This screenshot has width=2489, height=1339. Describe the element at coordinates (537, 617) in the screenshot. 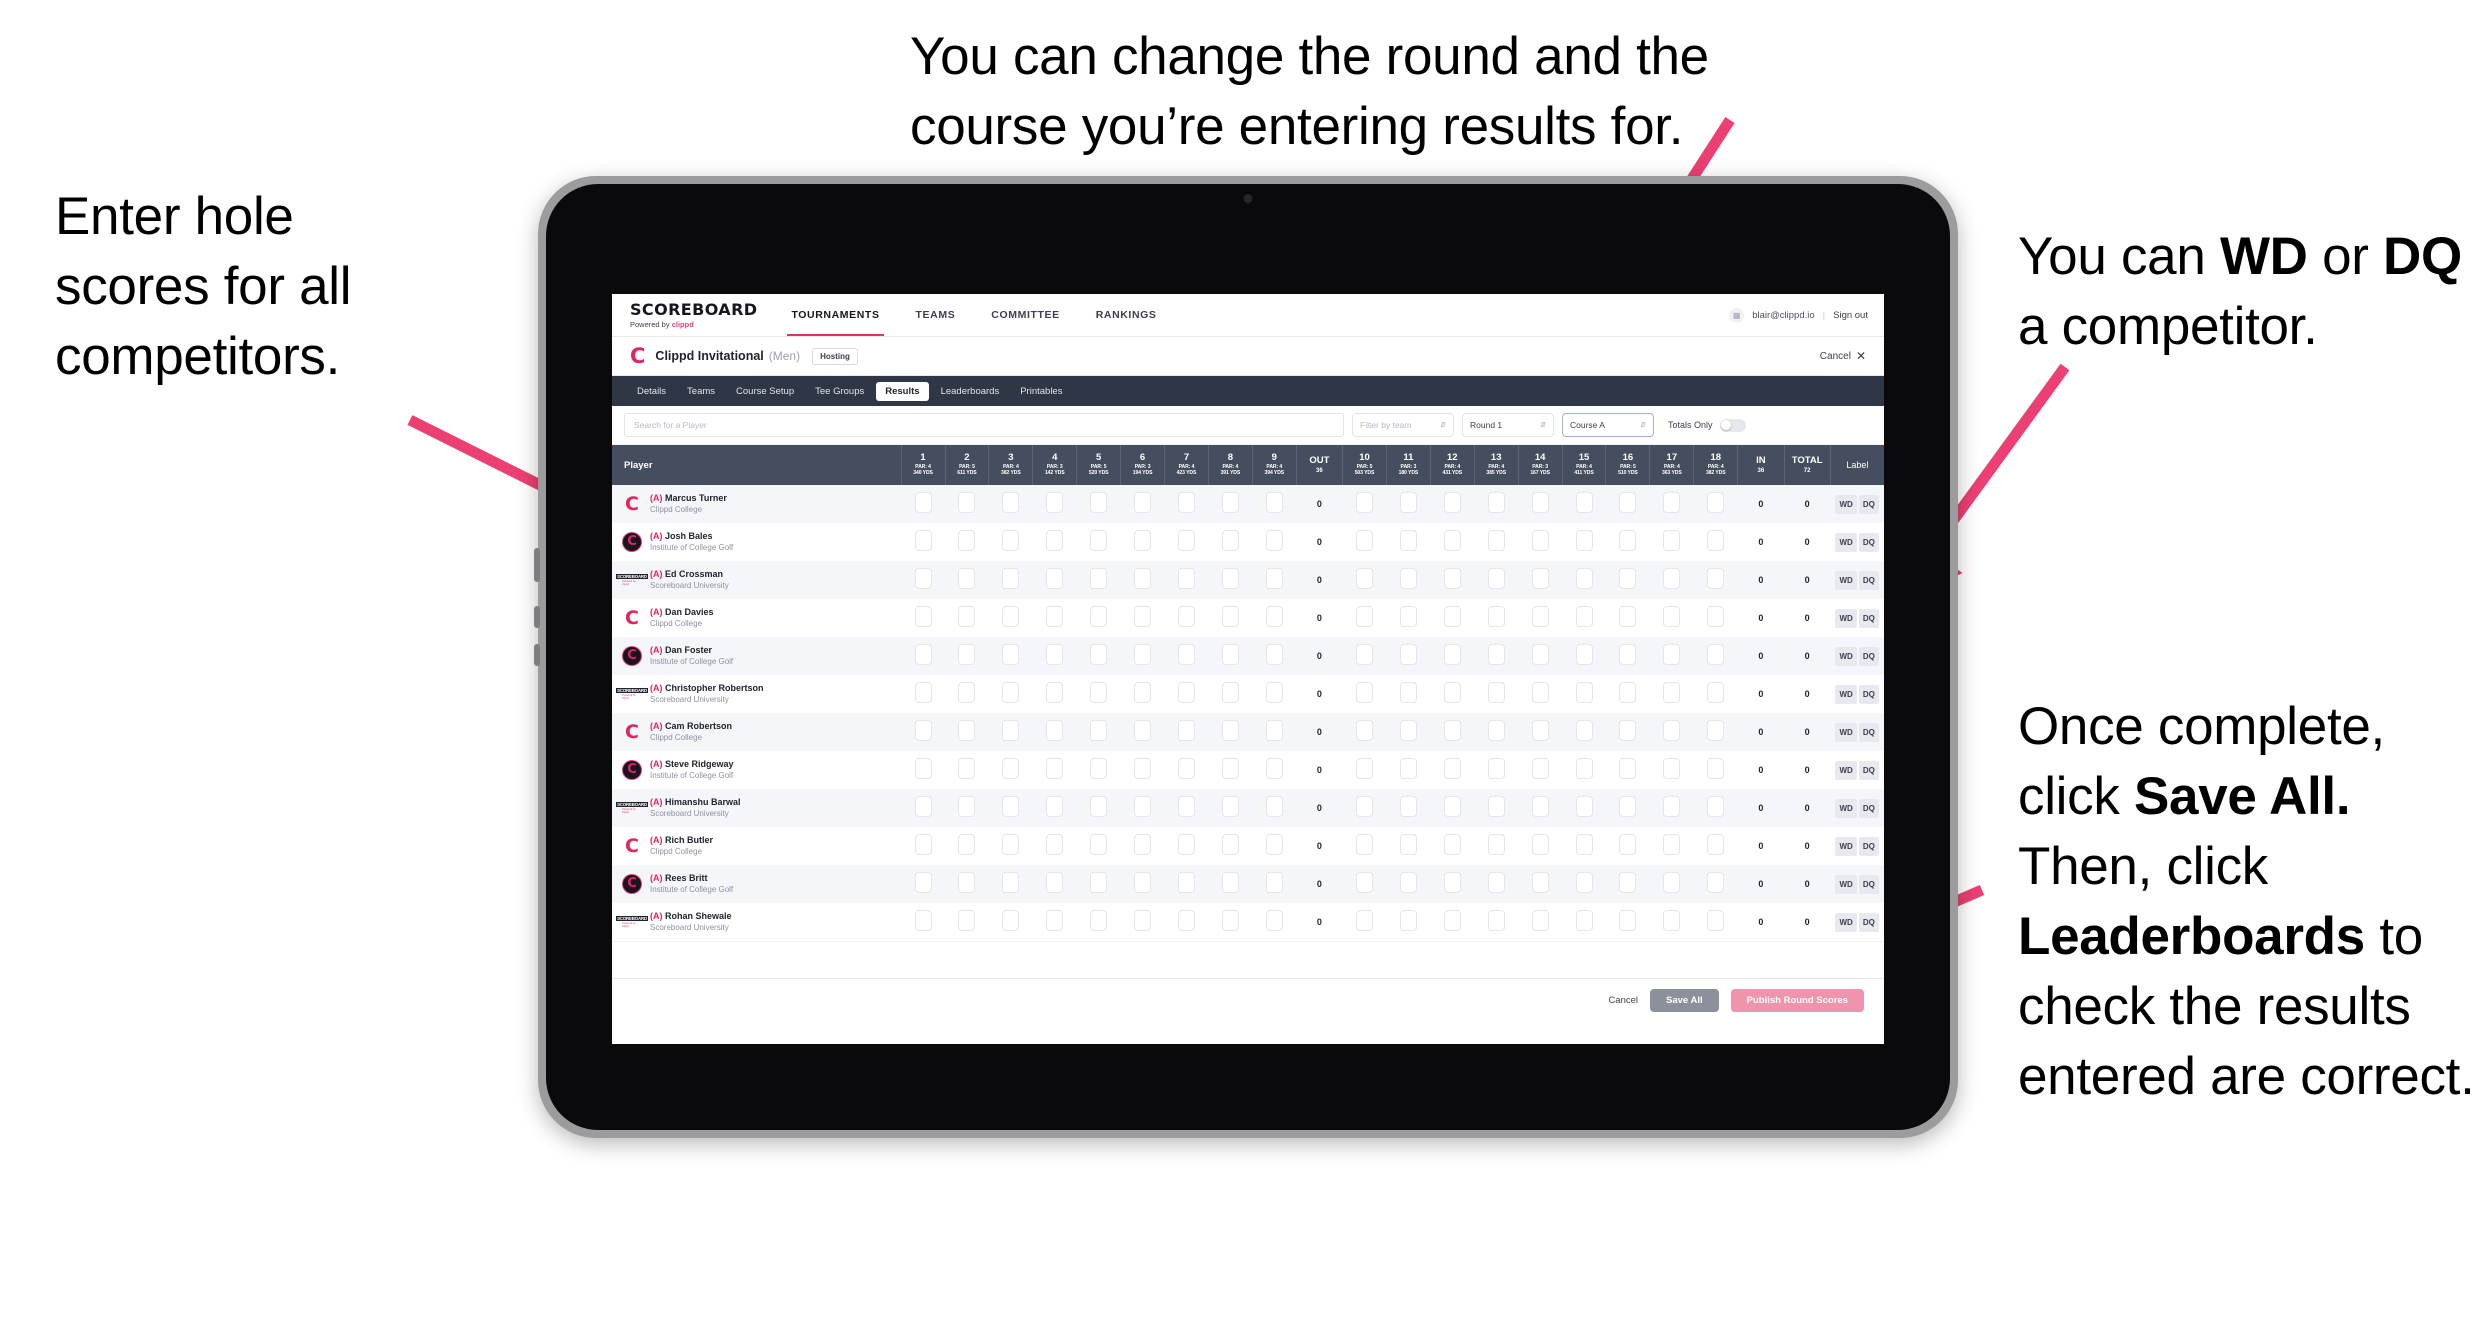

I see `tablet-volume-up-button` at that location.